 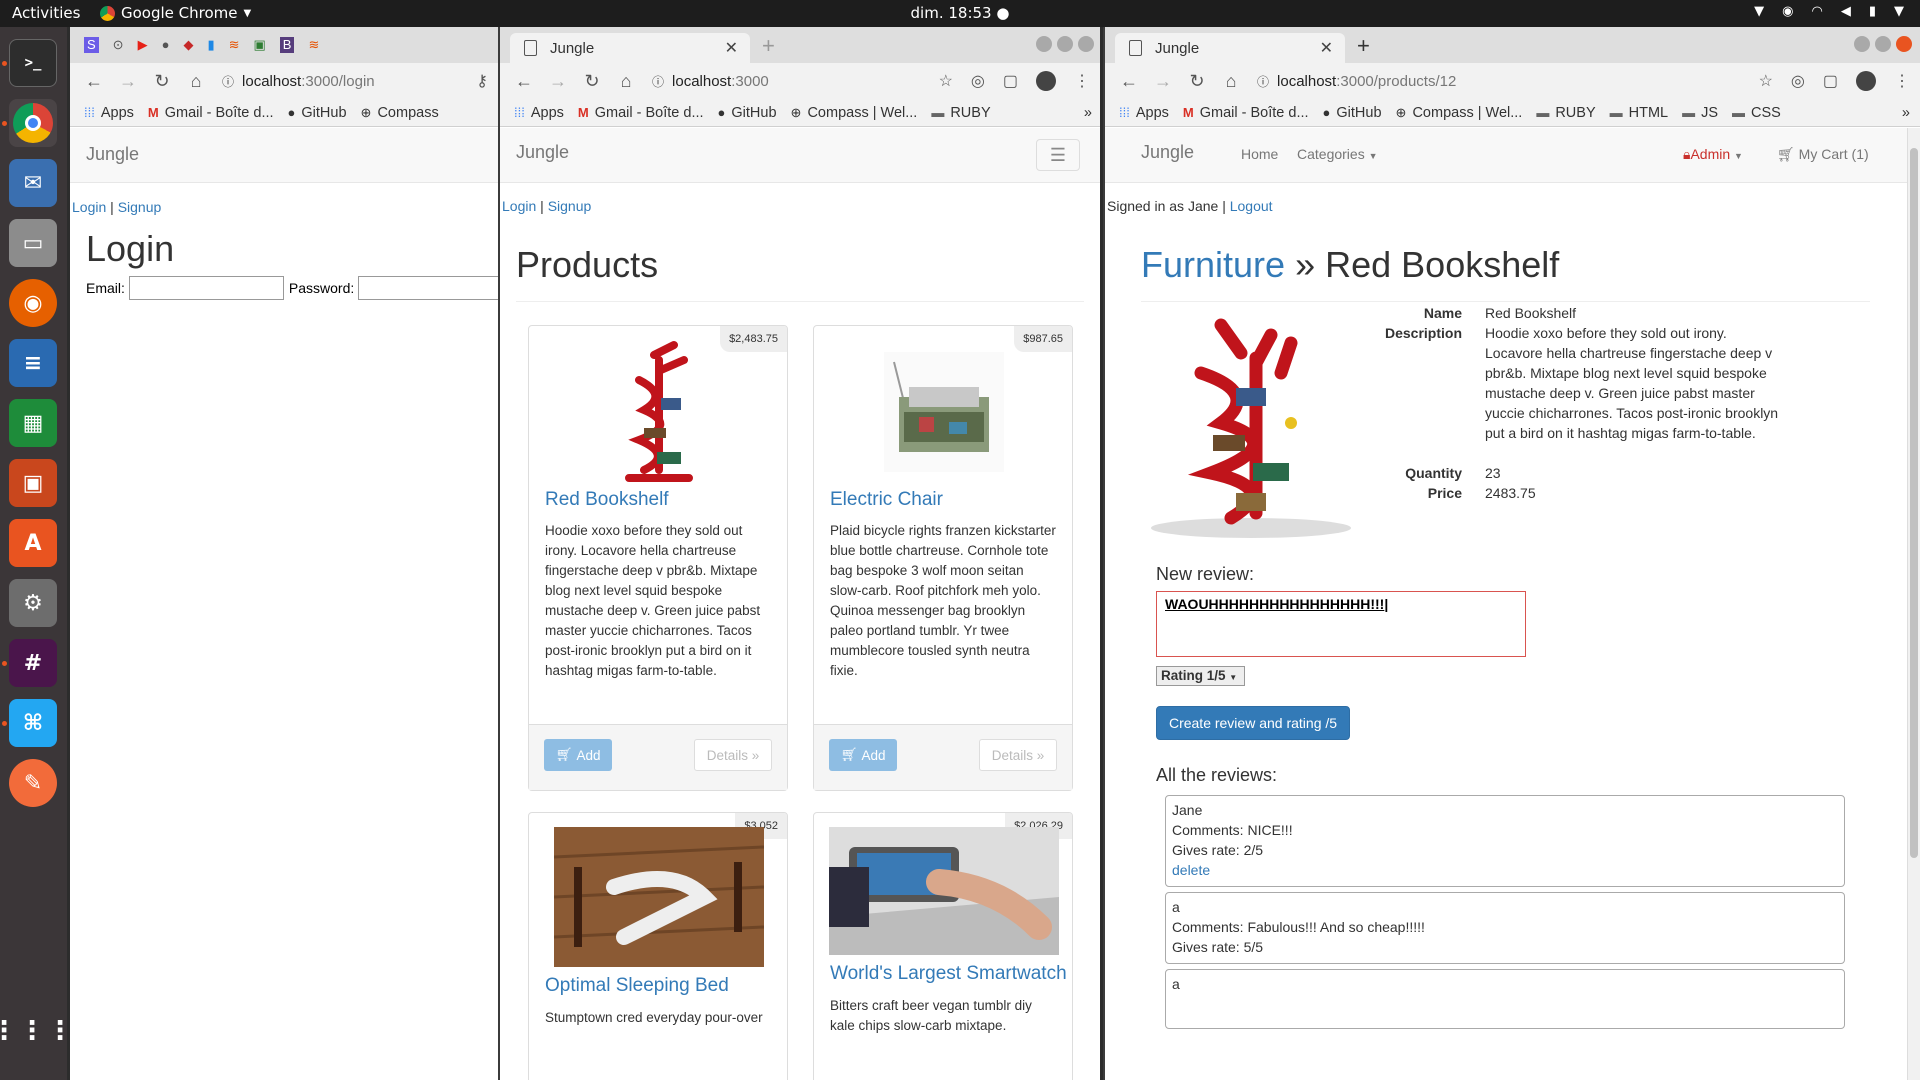 I want to click on impress-icon: ▣, so click(x=33, y=483).